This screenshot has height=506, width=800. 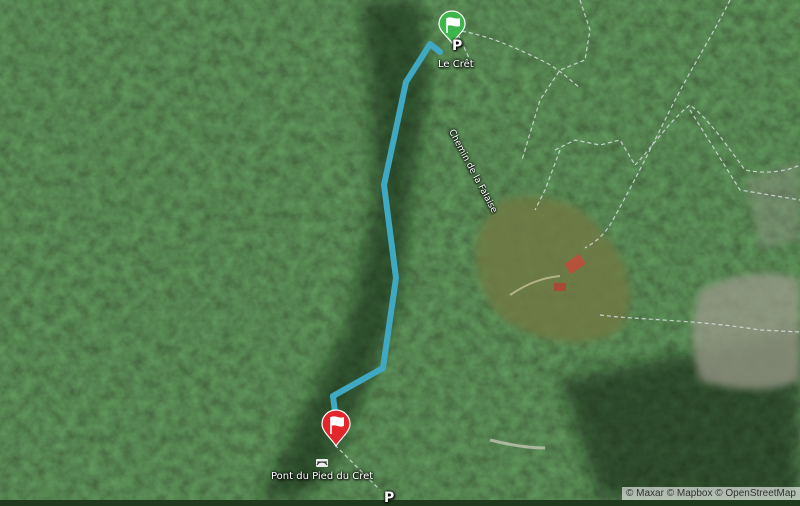 What do you see at coordinates (322, 476) in the screenshot?
I see `poi-label-pont-du-pied-du-cret: Pont du Pied du Cret` at bounding box center [322, 476].